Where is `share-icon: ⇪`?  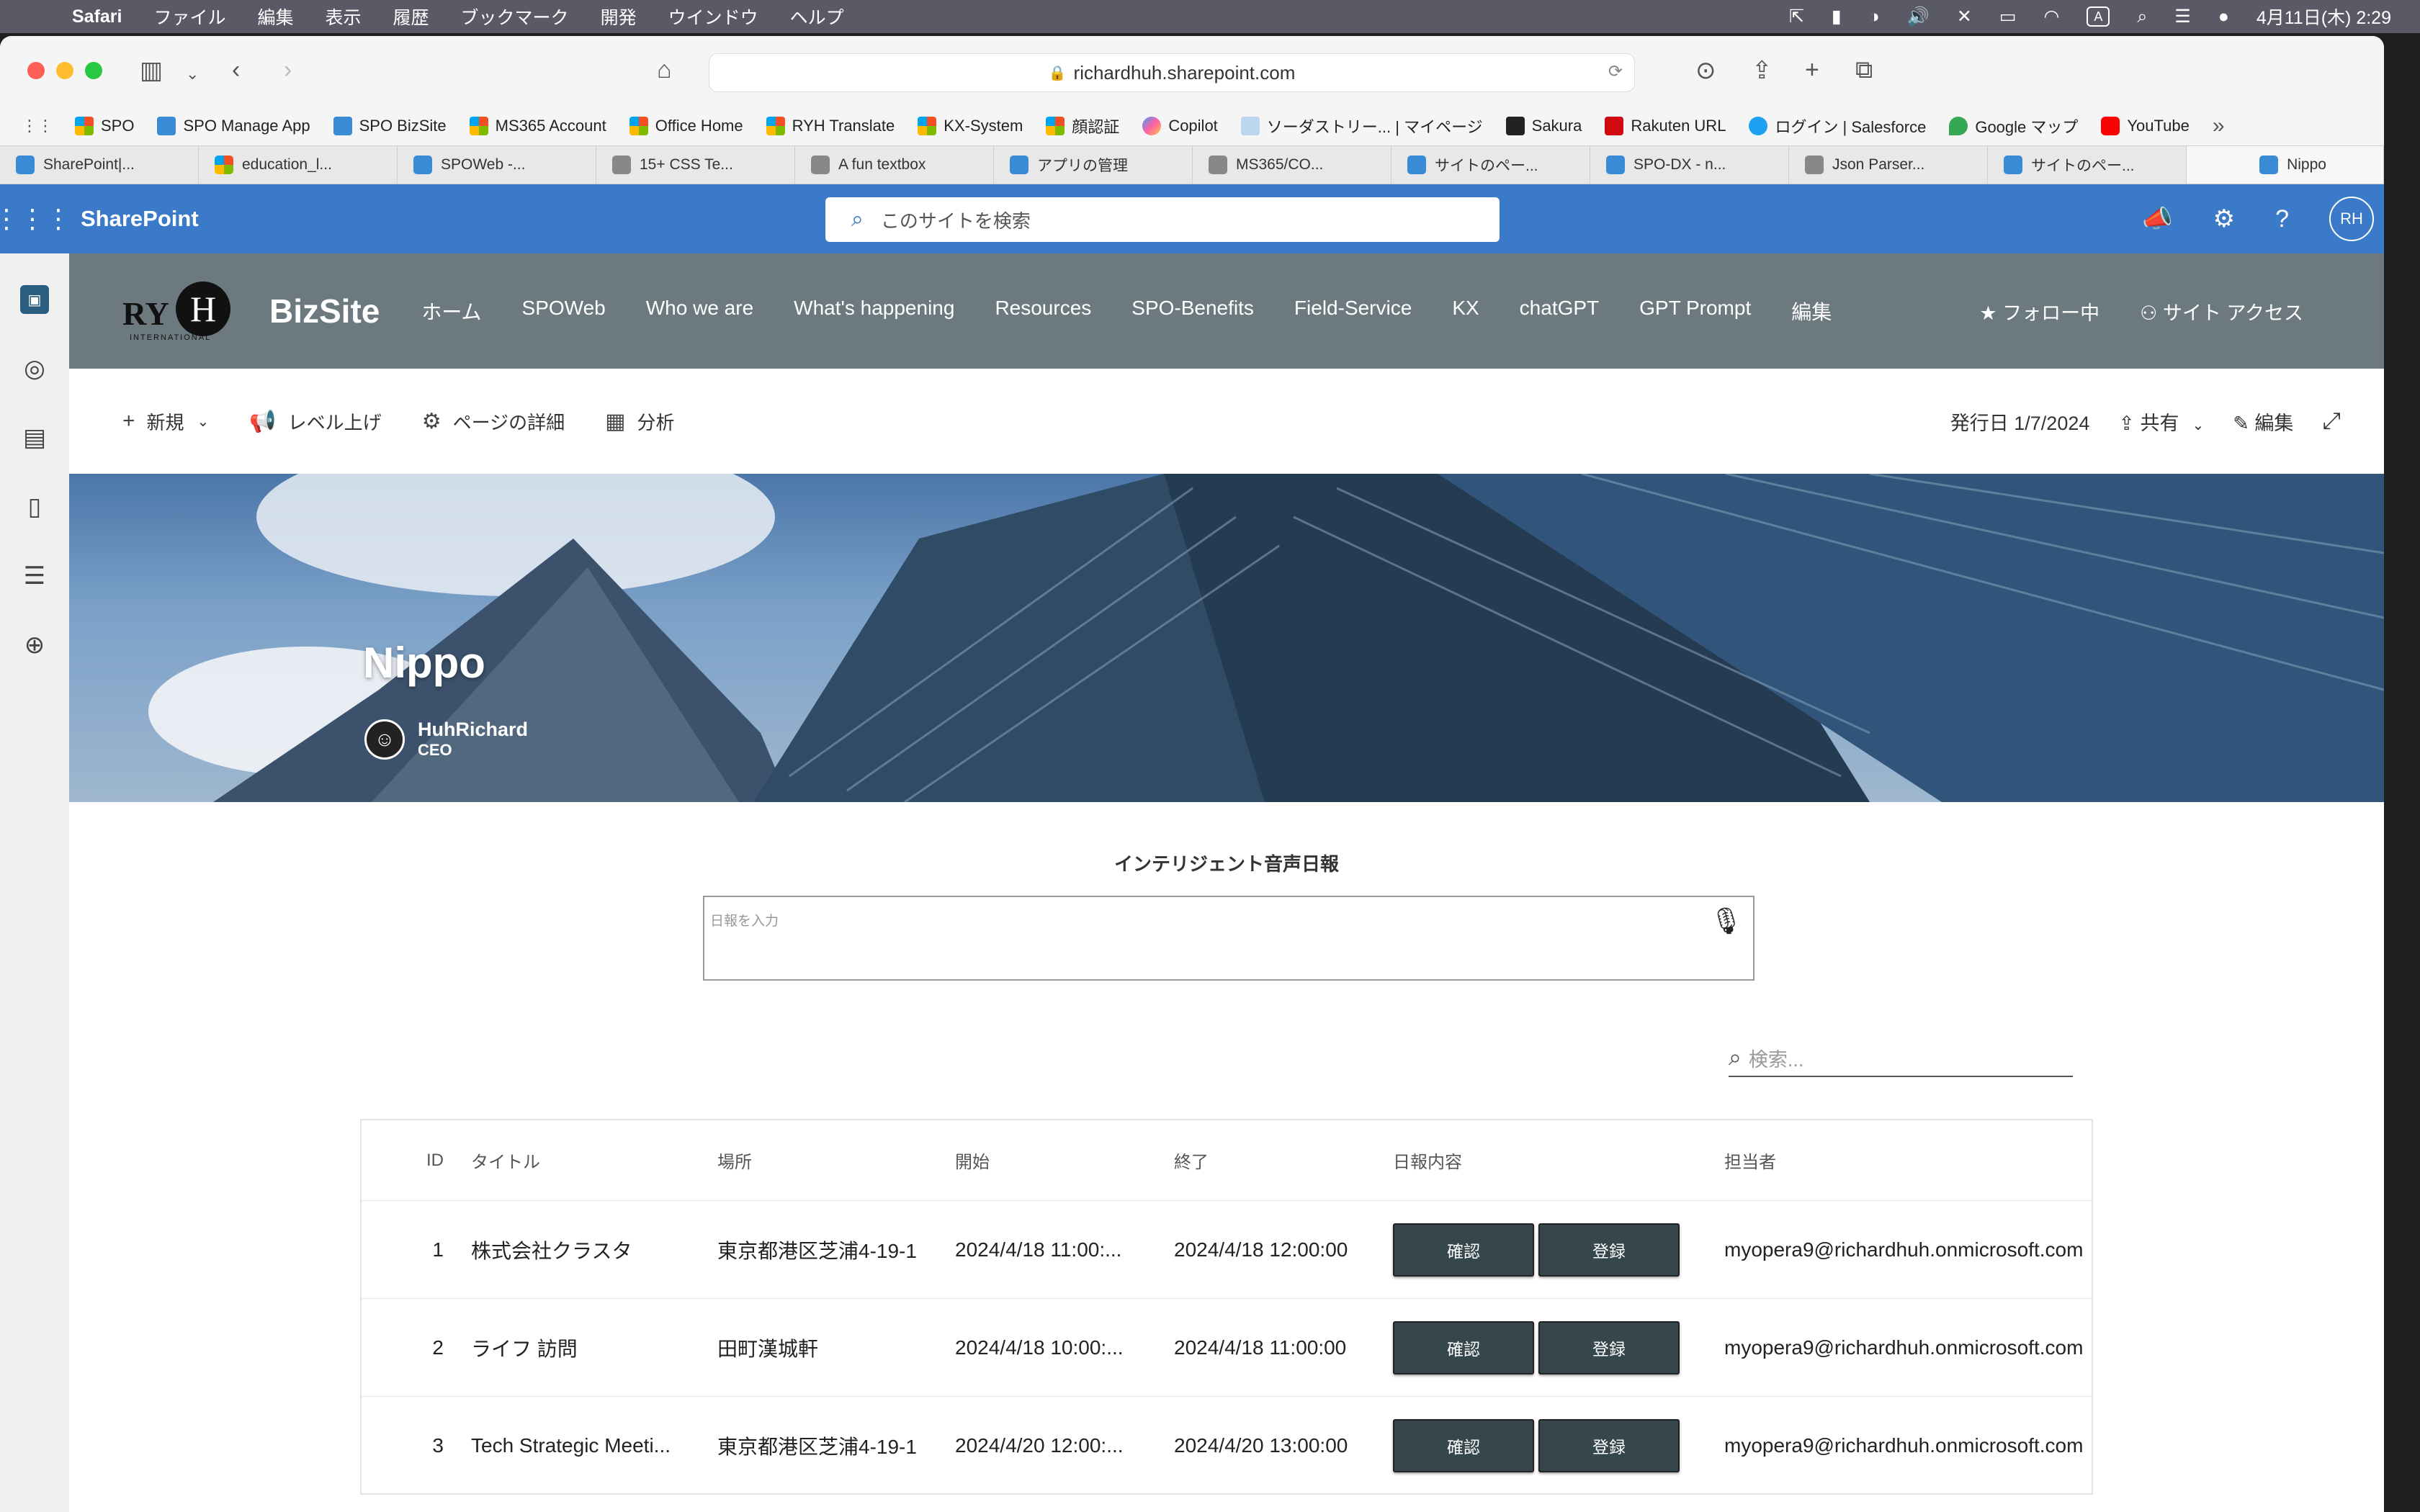
share-icon: ⇪ is located at coordinates (1763, 70).